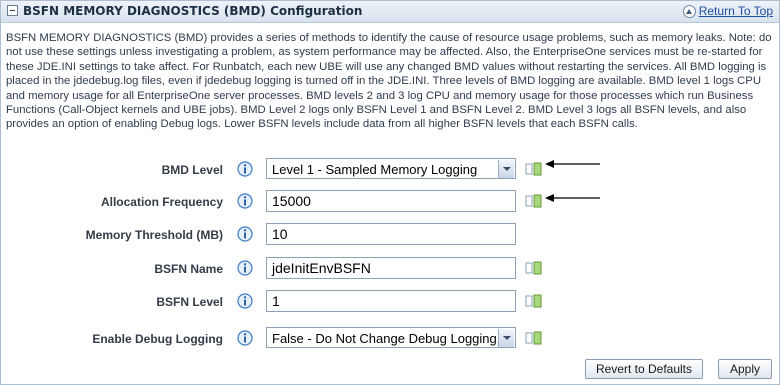 The image size is (780, 385). I want to click on collapse-minus-icon, so click(12, 10).